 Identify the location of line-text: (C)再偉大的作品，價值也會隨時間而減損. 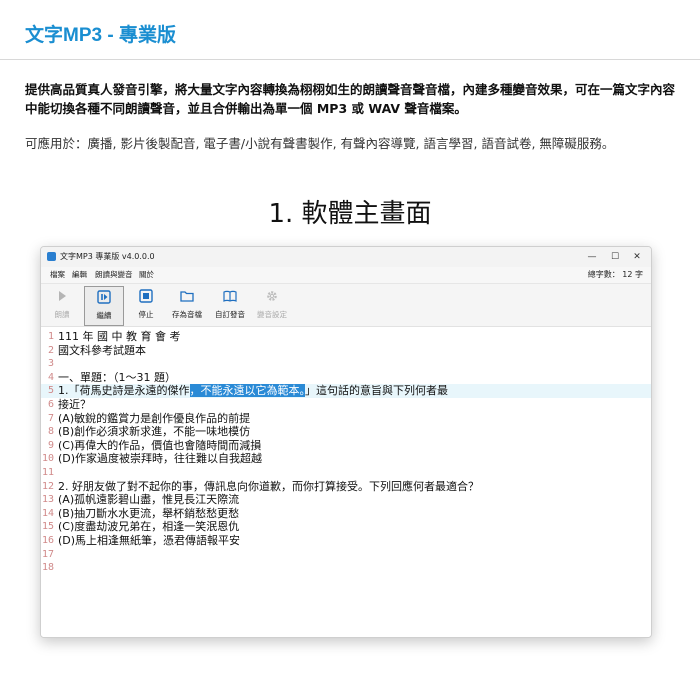
(160, 445).